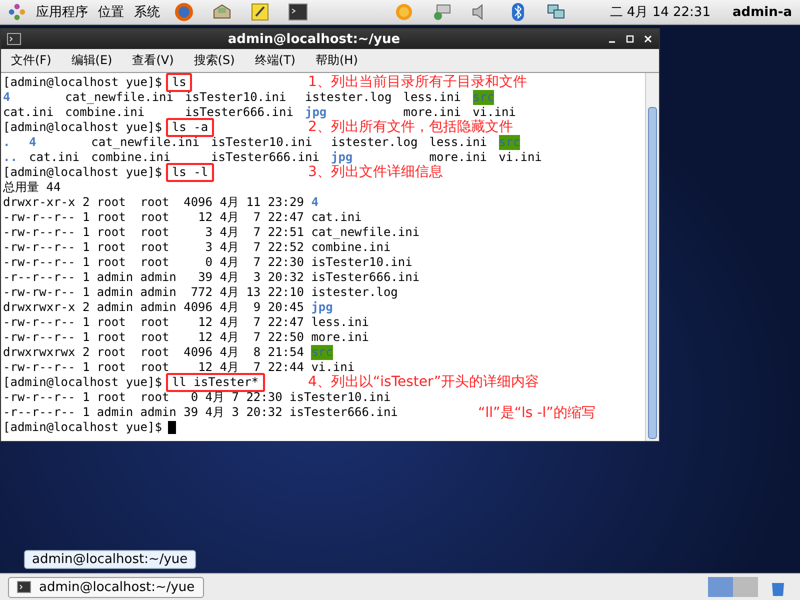 Image resolution: width=800 pixels, height=600 pixels. I want to click on scrollbar, so click(652, 257).